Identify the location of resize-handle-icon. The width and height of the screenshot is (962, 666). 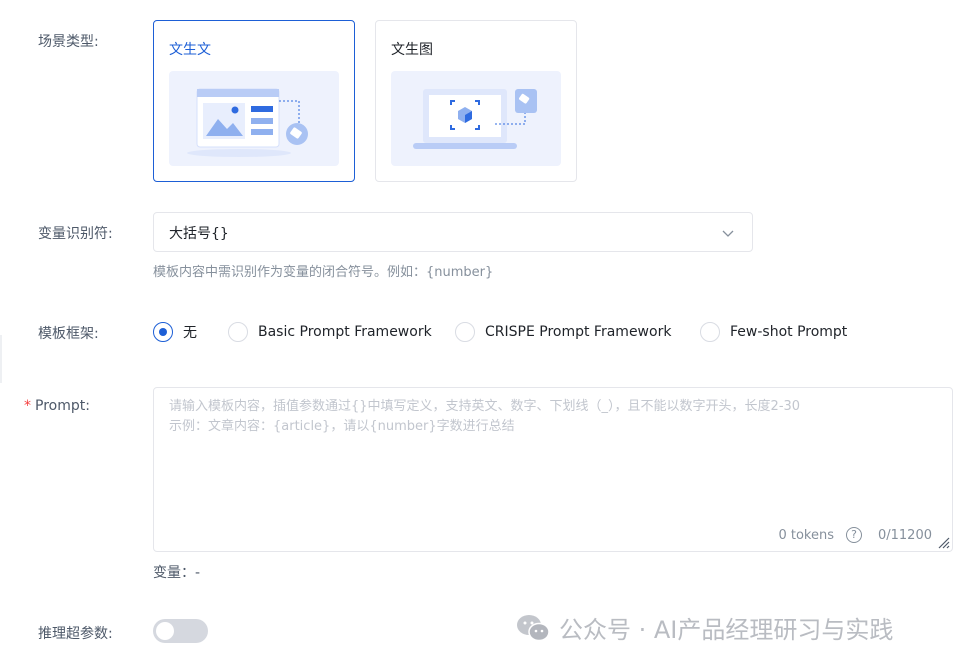
(943, 542).